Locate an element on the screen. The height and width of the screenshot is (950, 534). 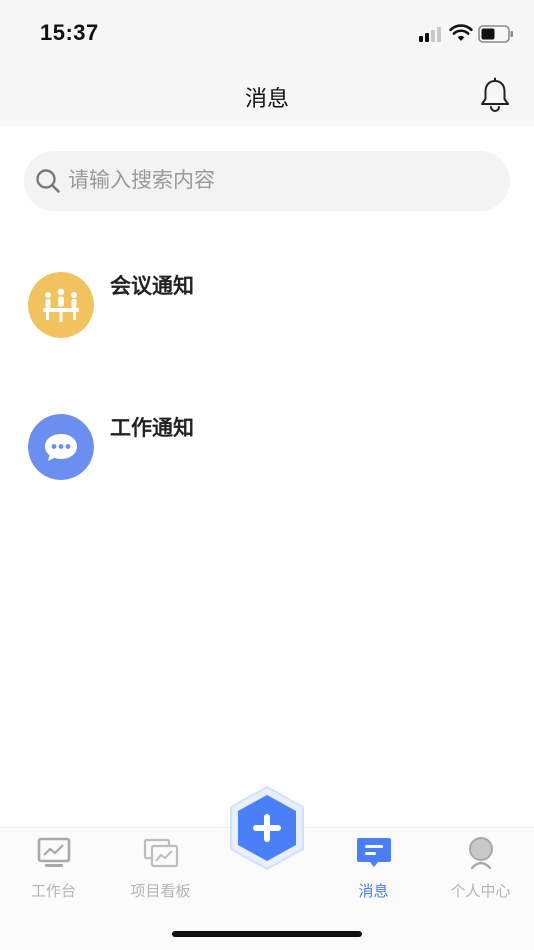
tab-project-board: 项目看板 is located at coordinates (160, 868).